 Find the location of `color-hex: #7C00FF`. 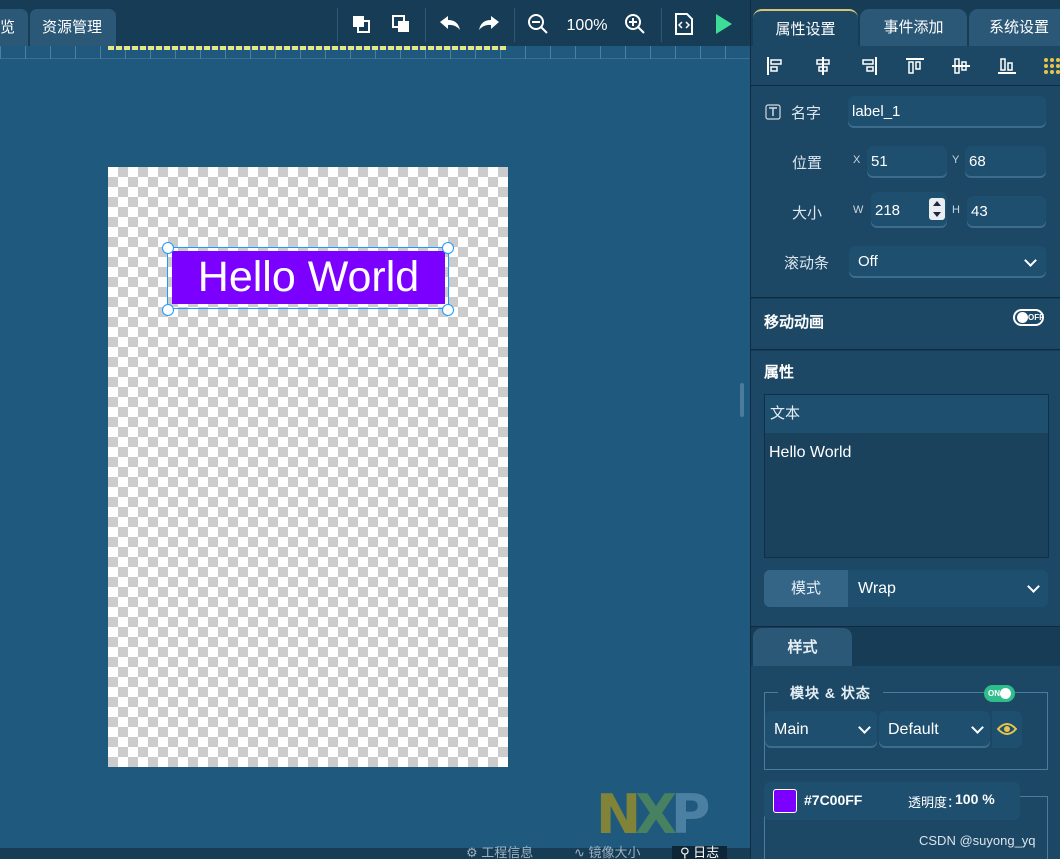

color-hex: #7C00FF is located at coordinates (833, 800).